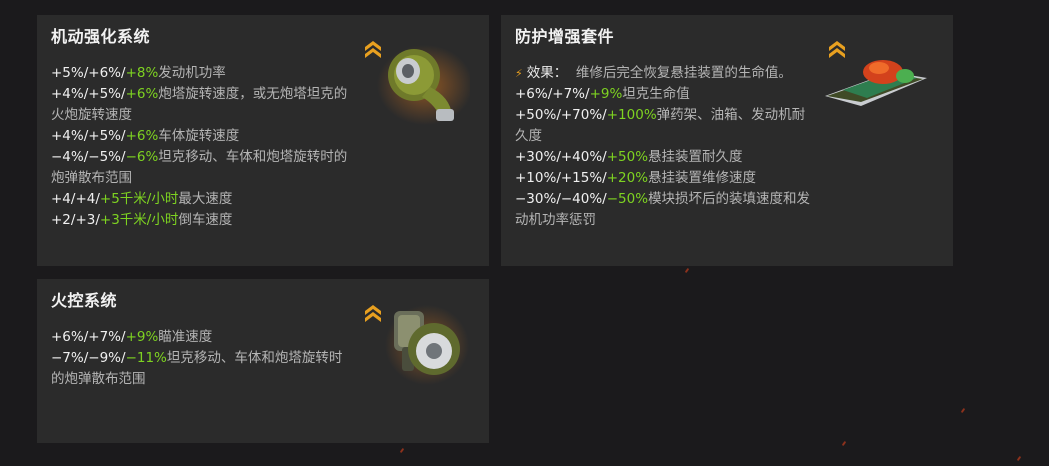  What do you see at coordinates (138, 73) in the screenshot?
I see `stat-line: +5%/+6%/+8%发动机功率` at bounding box center [138, 73].